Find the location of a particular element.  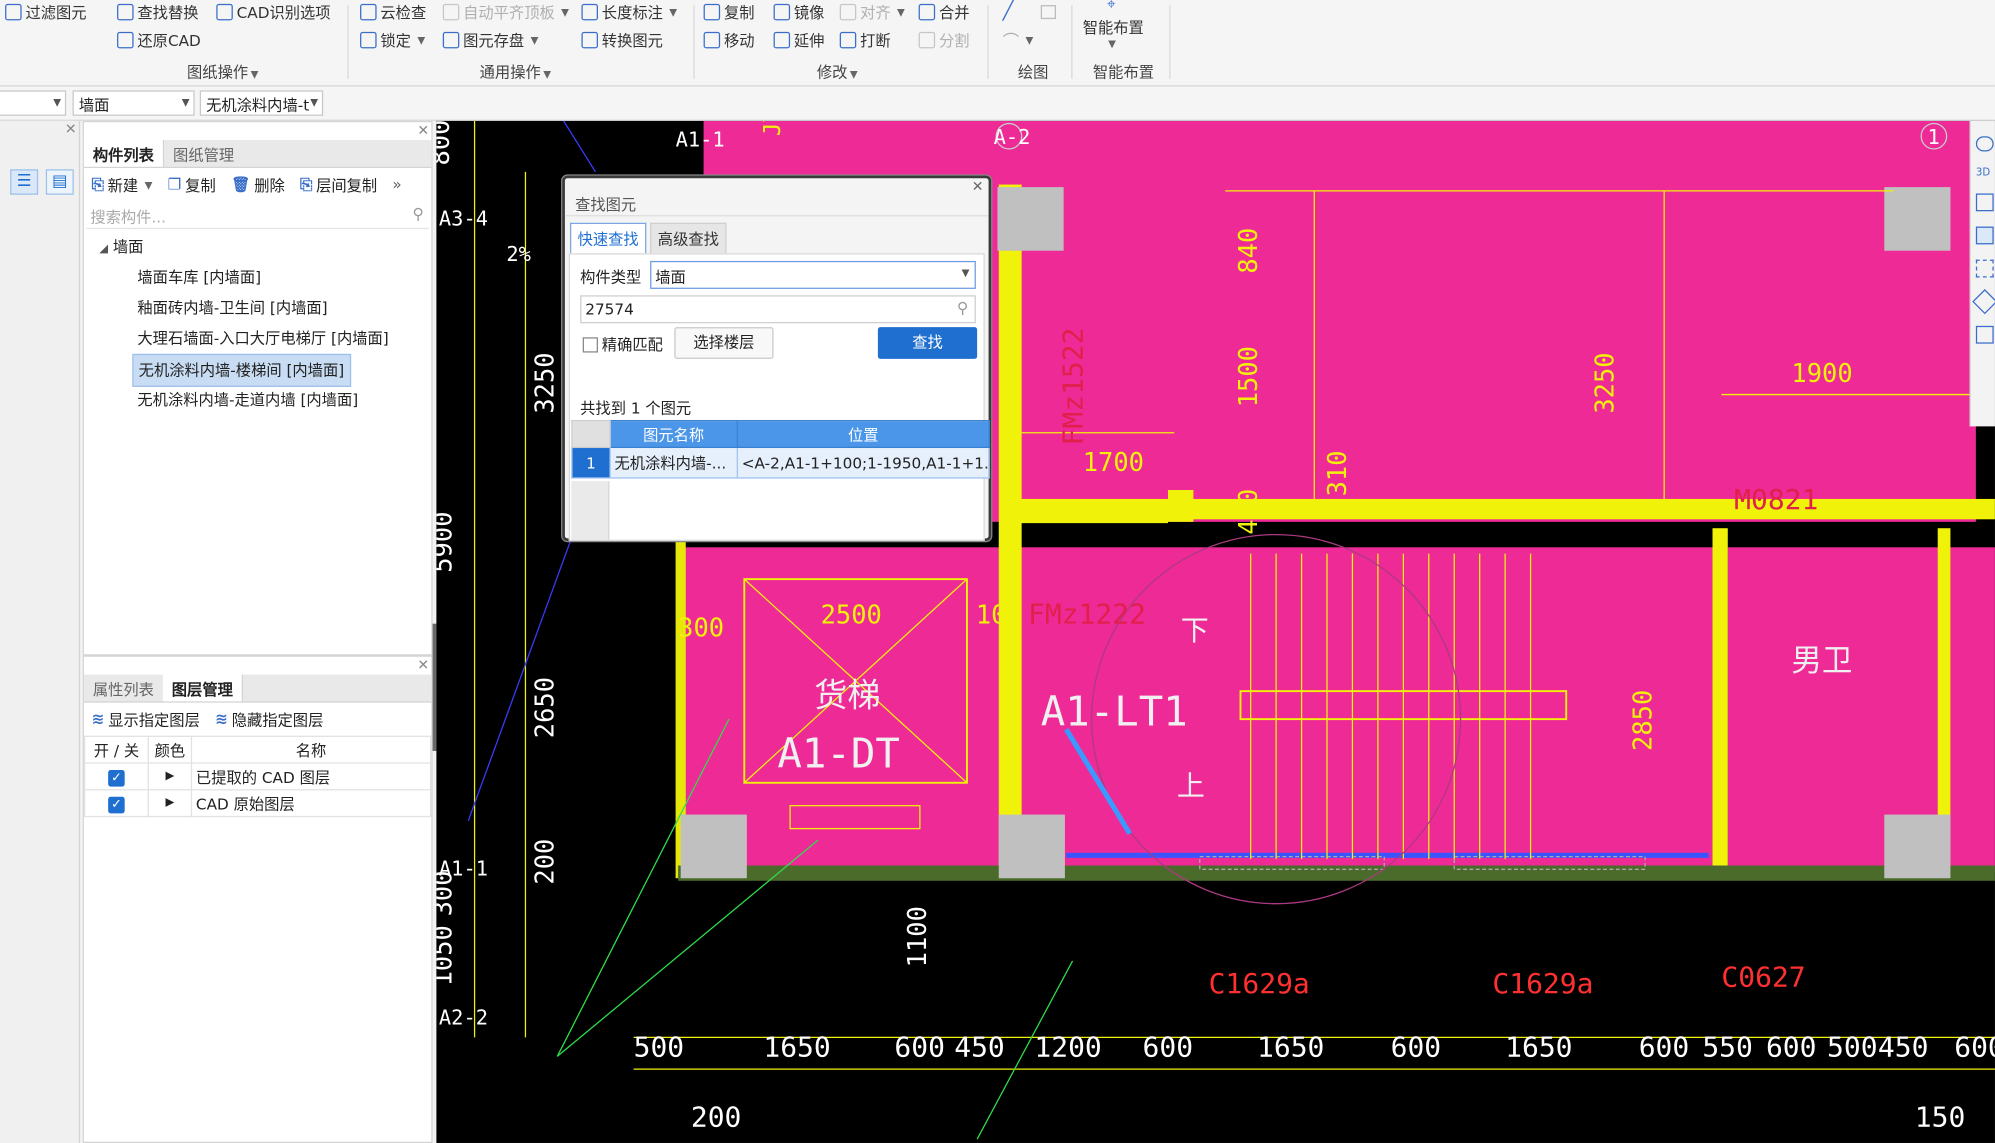

find-button: 查找 is located at coordinates (927, 343).